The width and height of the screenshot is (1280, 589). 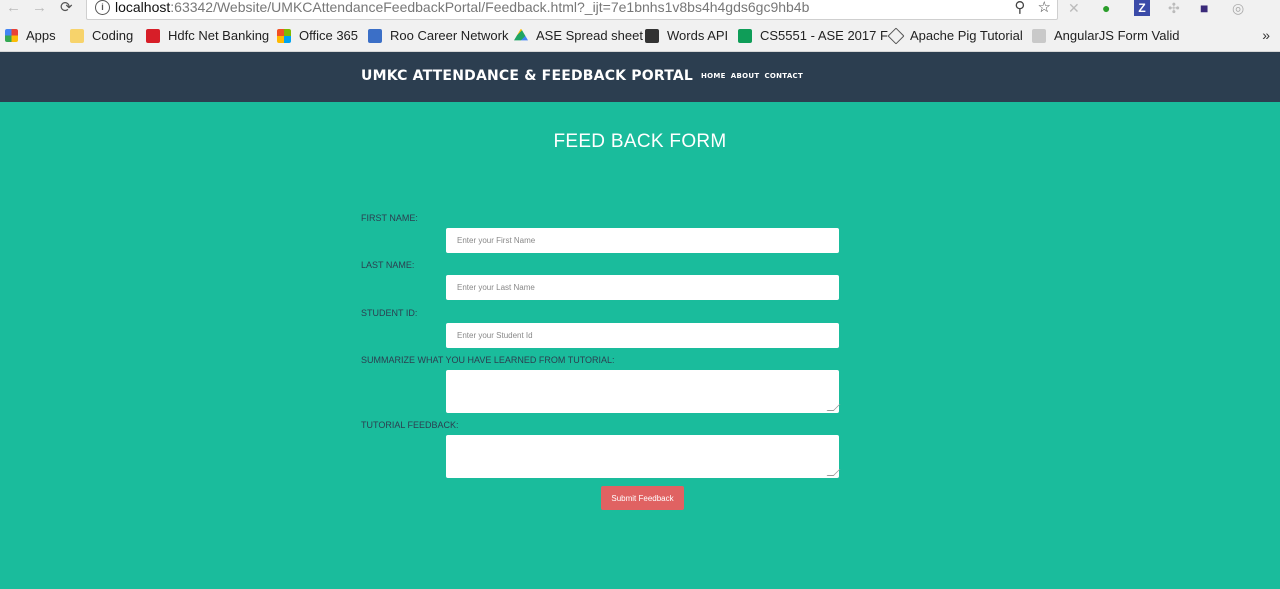 I want to click on site-nav: HOME ABOUT CONTACT, so click(x=752, y=76).